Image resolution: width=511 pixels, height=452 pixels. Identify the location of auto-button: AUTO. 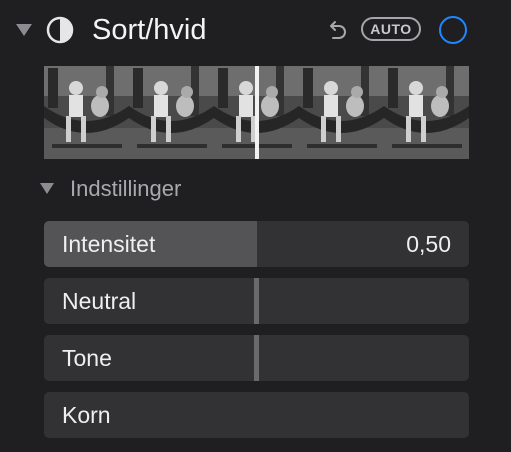
(391, 29).